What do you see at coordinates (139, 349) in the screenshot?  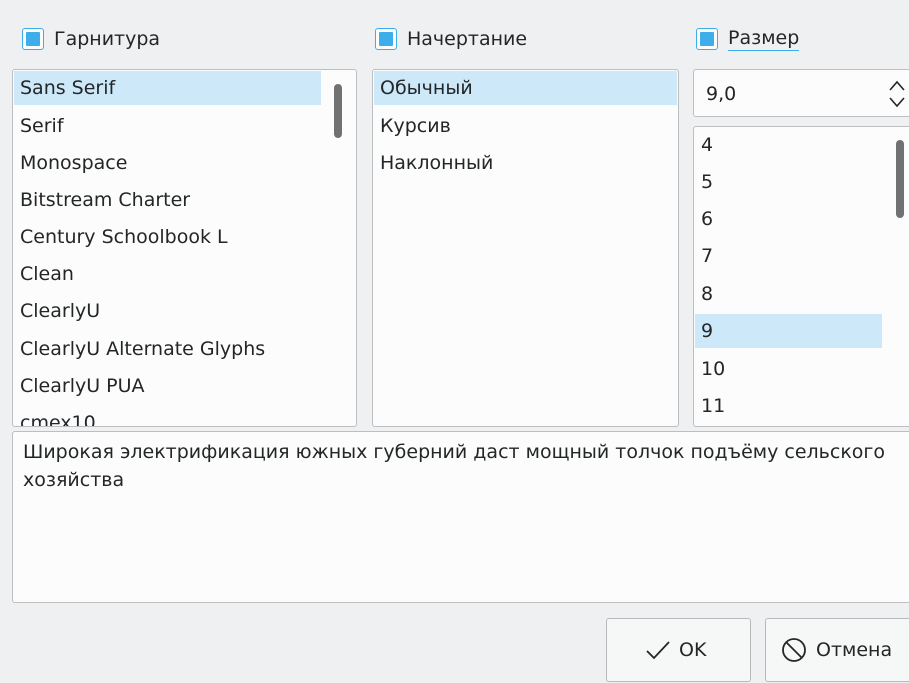 I see `family-list-item: ClearlyU Alternate Glyphs` at bounding box center [139, 349].